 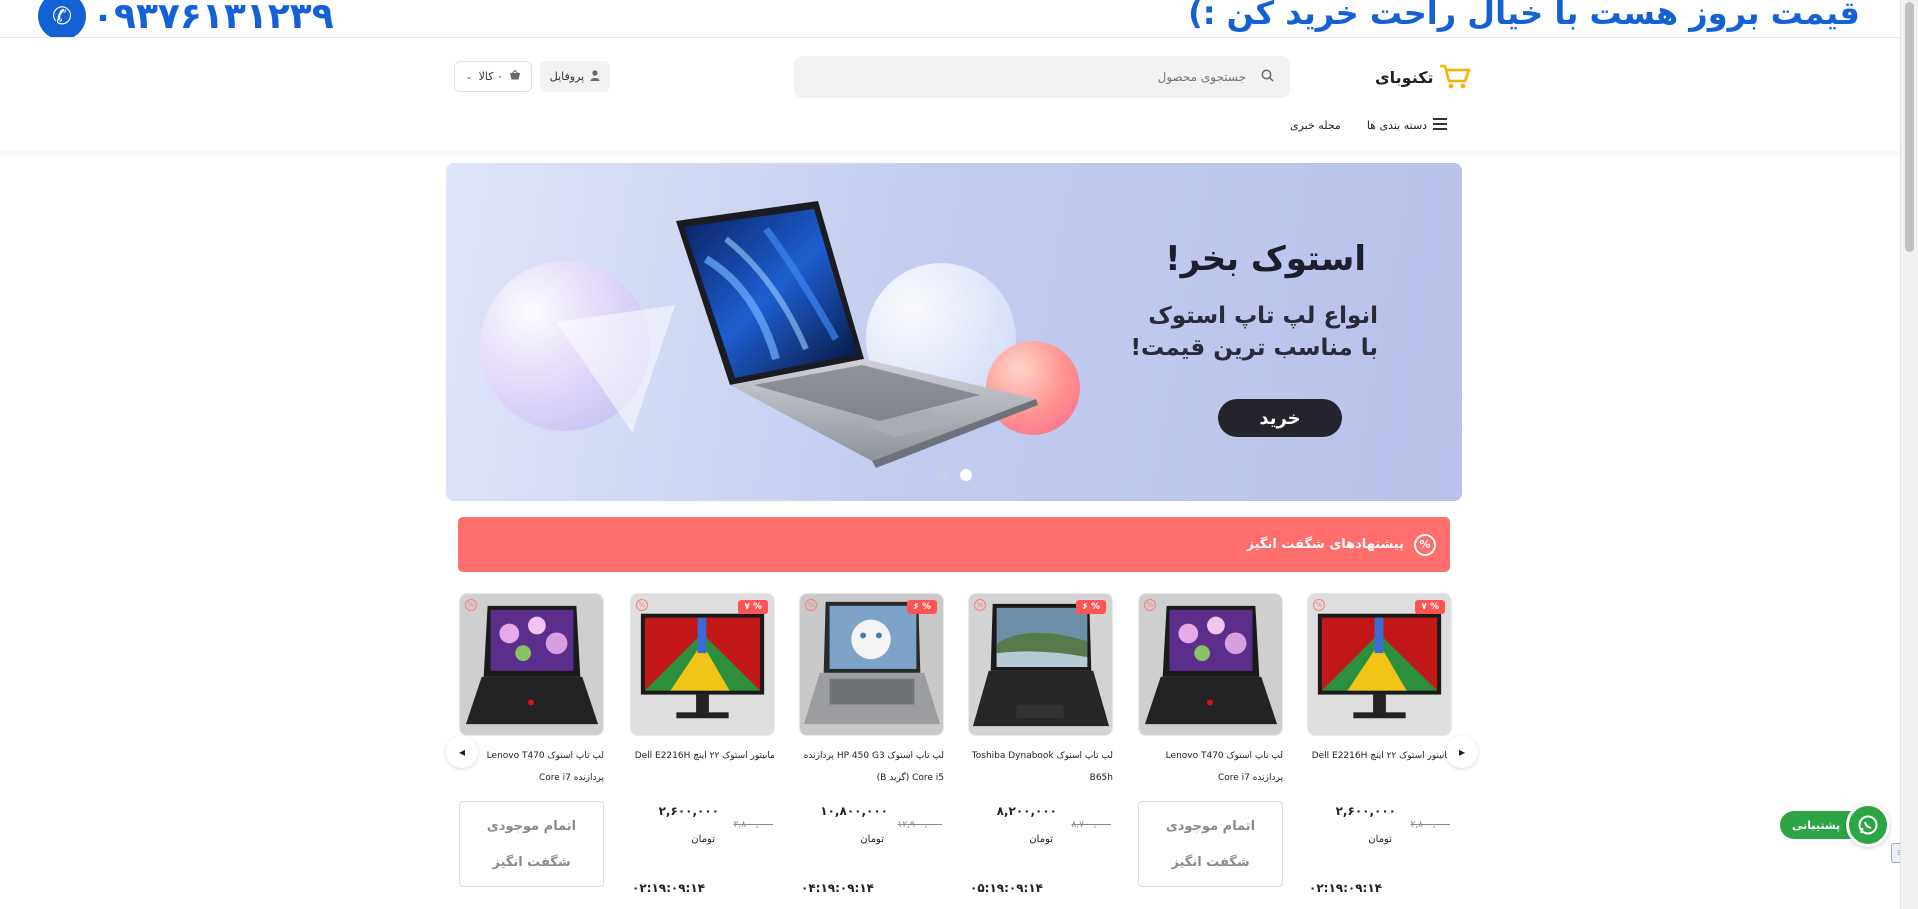 I want to click on chevron-down-icon: ⌄, so click(x=469, y=76).